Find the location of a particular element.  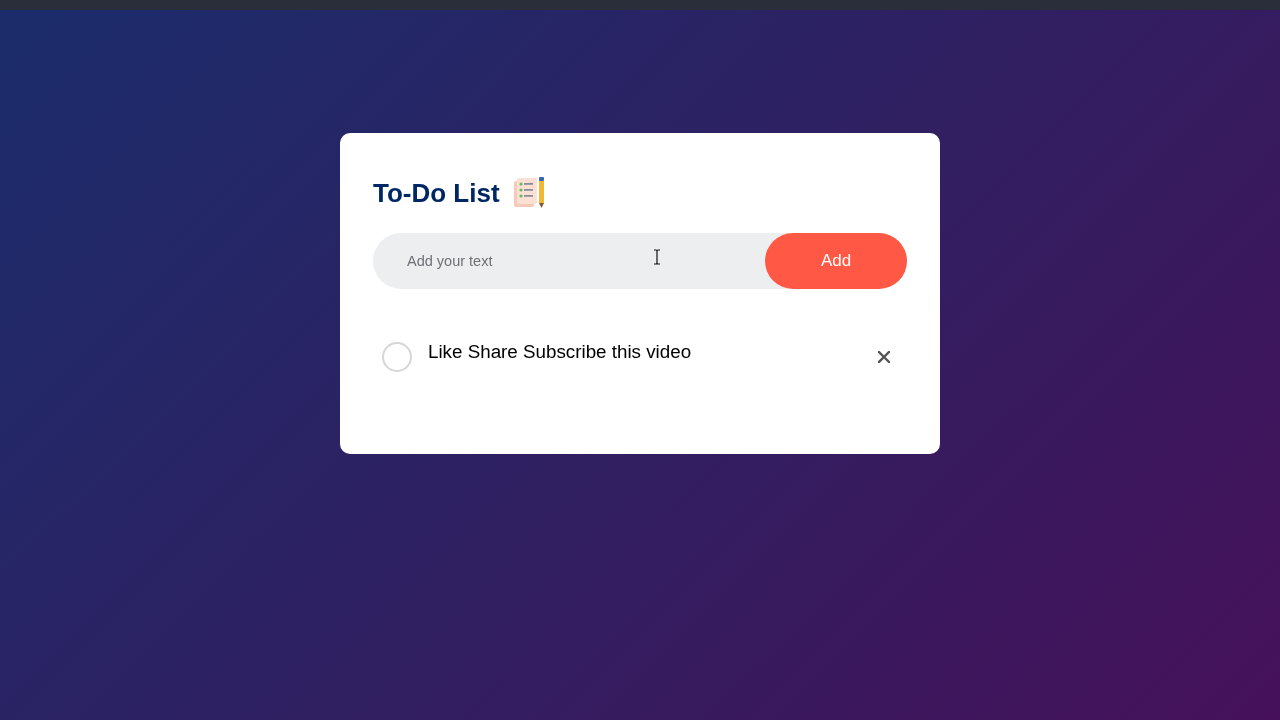

text-cursor-icon is located at coordinates (657, 257).